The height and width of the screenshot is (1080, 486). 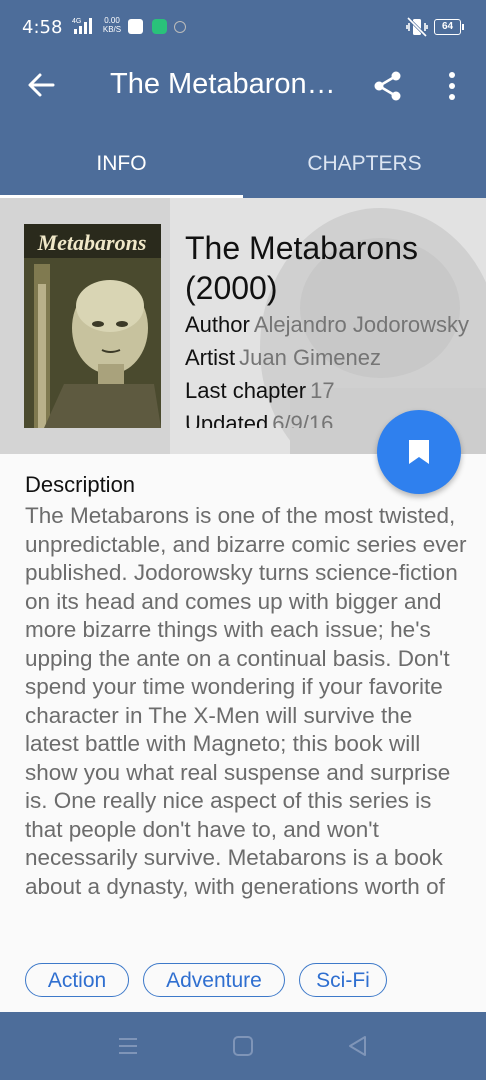 I want to click on manga-title: The Metabarons (2000), so click(x=302, y=268).